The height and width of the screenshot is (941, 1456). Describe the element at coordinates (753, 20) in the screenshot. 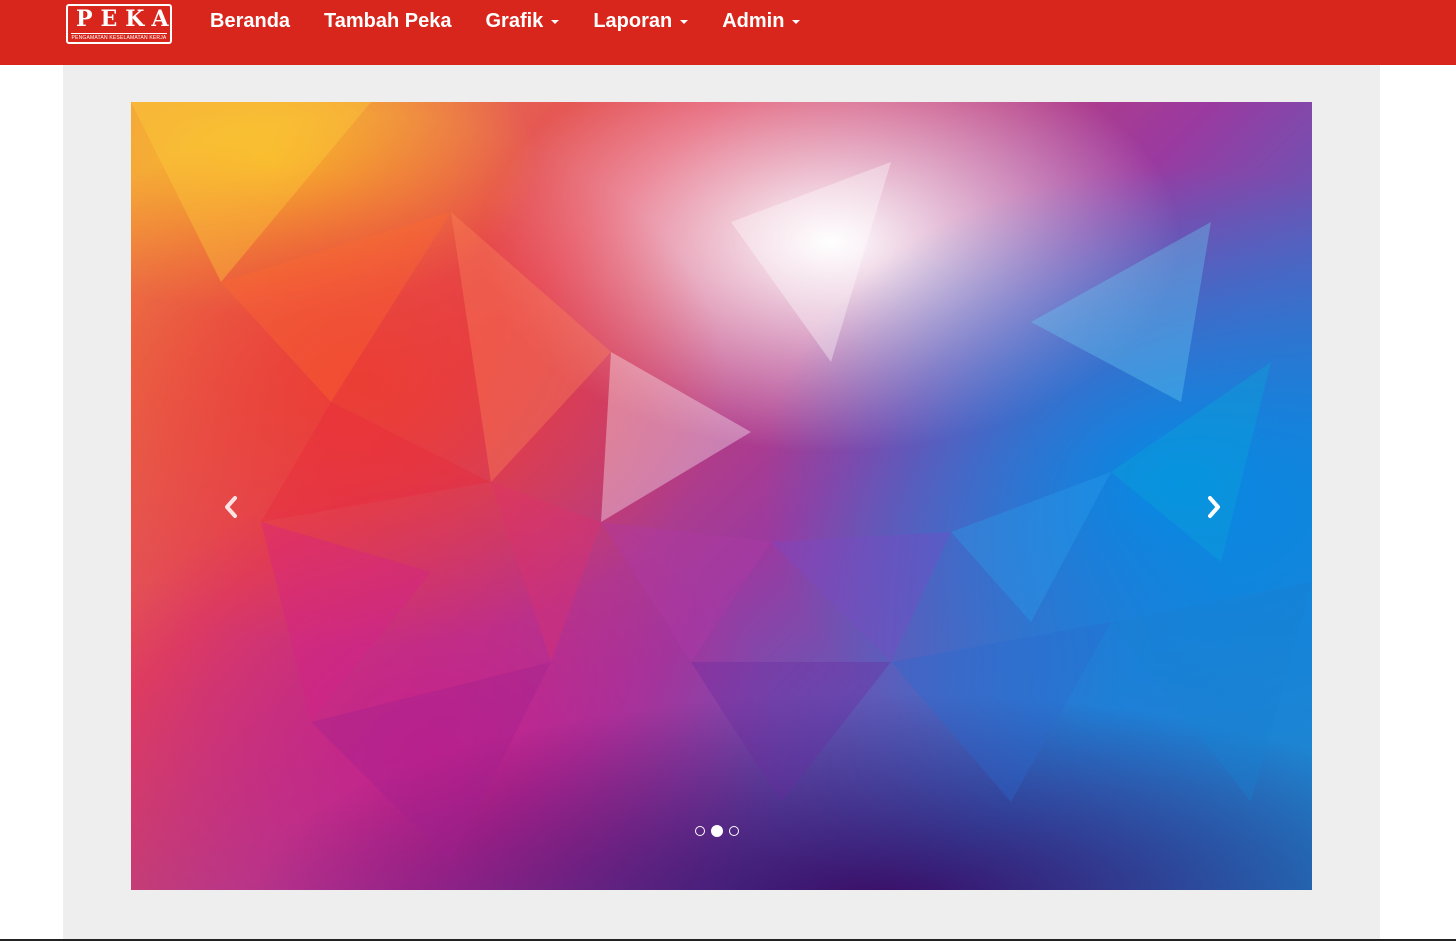

I see `nav-label-admin: Admin` at that location.